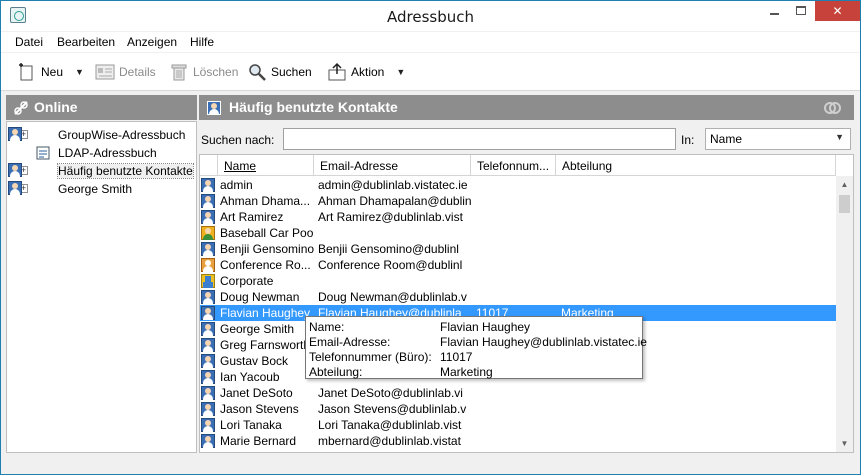 The width and height of the screenshot is (861, 475). What do you see at coordinates (518, 281) in the screenshot?
I see `contact-row: Corporate` at bounding box center [518, 281].